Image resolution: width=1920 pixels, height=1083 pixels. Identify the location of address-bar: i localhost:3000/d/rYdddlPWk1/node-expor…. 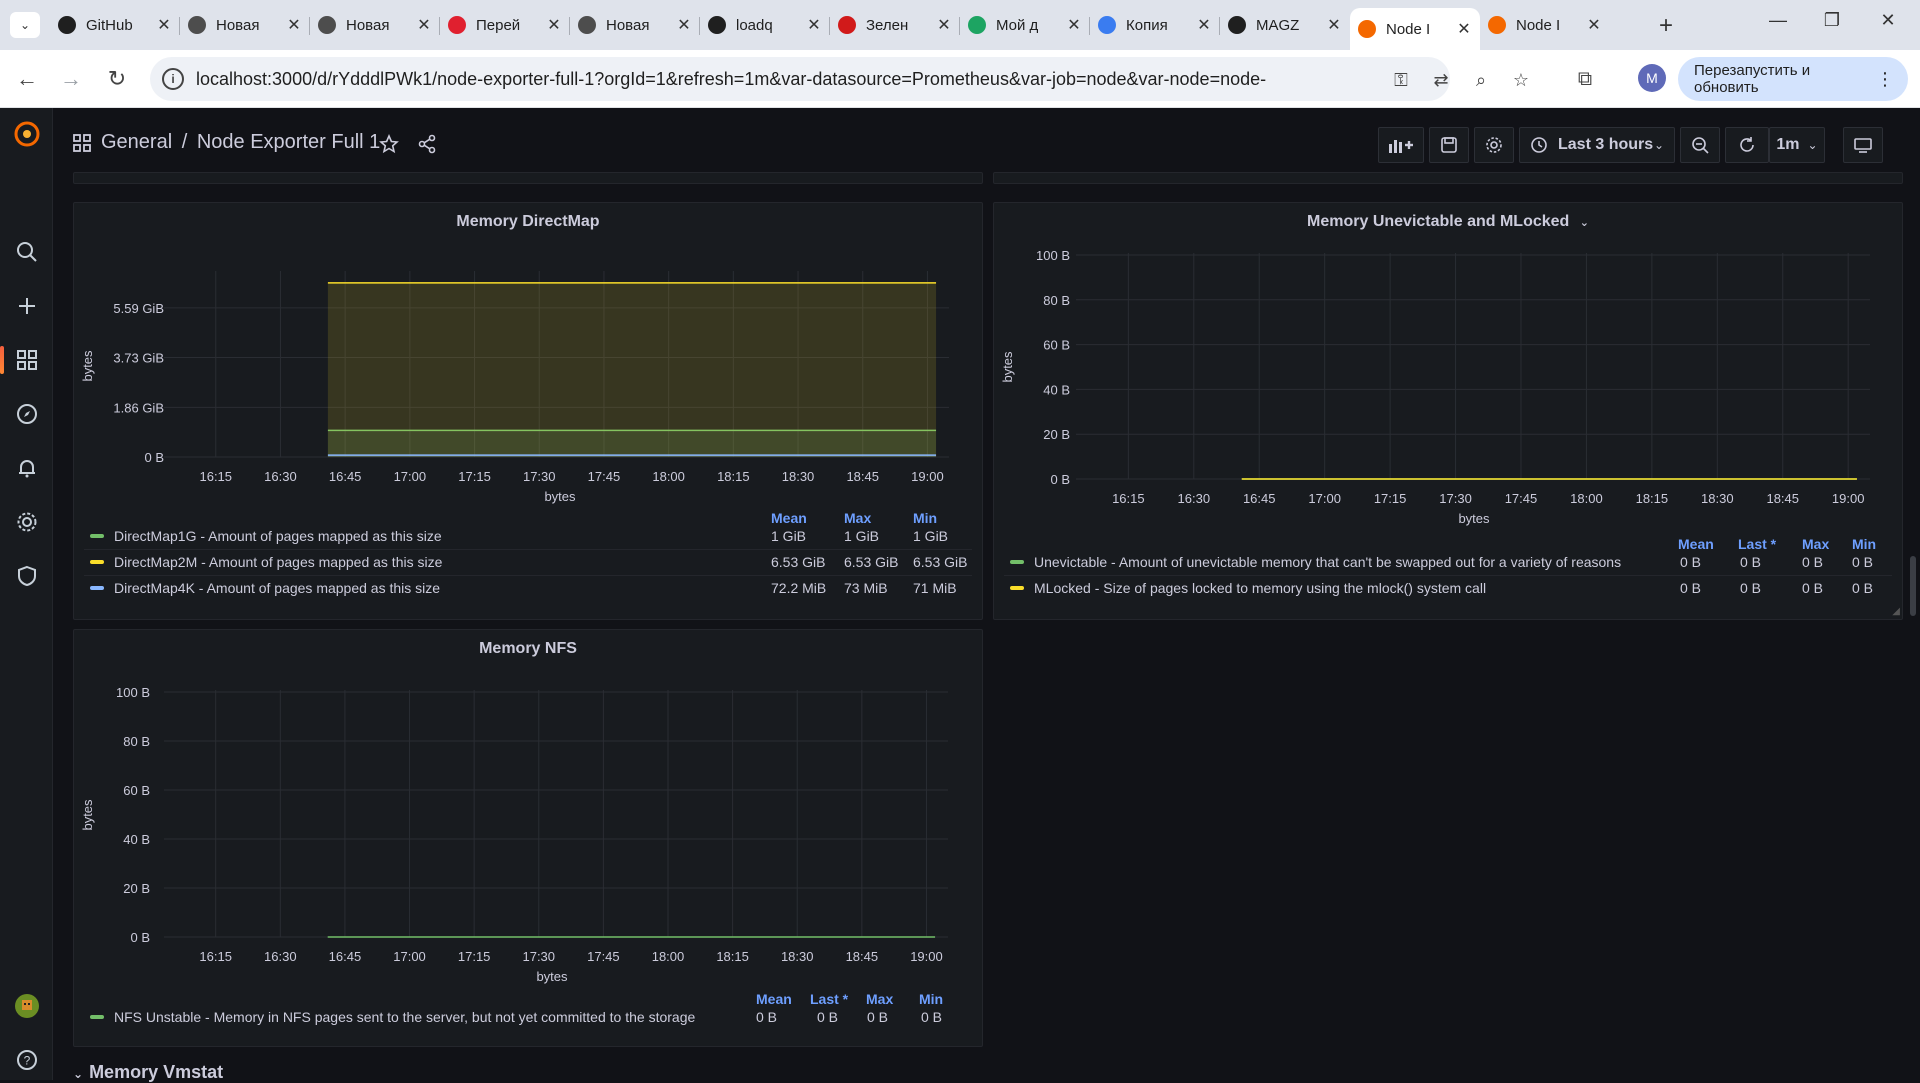
(839, 79).